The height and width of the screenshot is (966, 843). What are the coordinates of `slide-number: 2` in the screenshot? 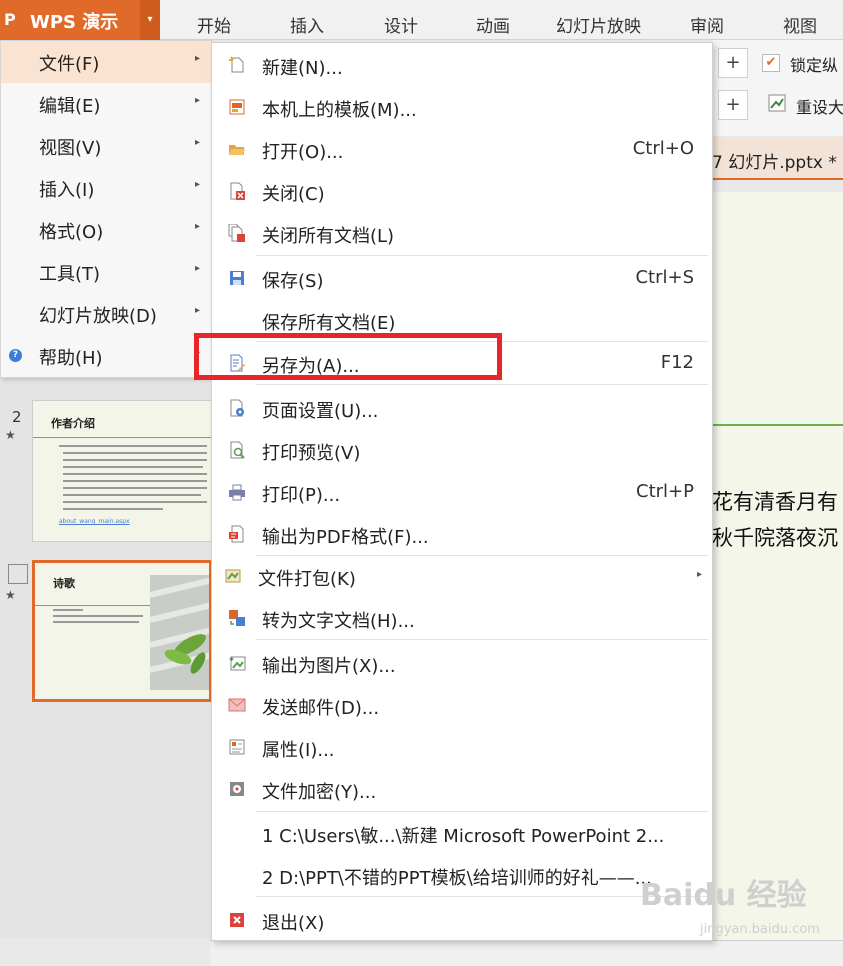 It's located at (17, 417).